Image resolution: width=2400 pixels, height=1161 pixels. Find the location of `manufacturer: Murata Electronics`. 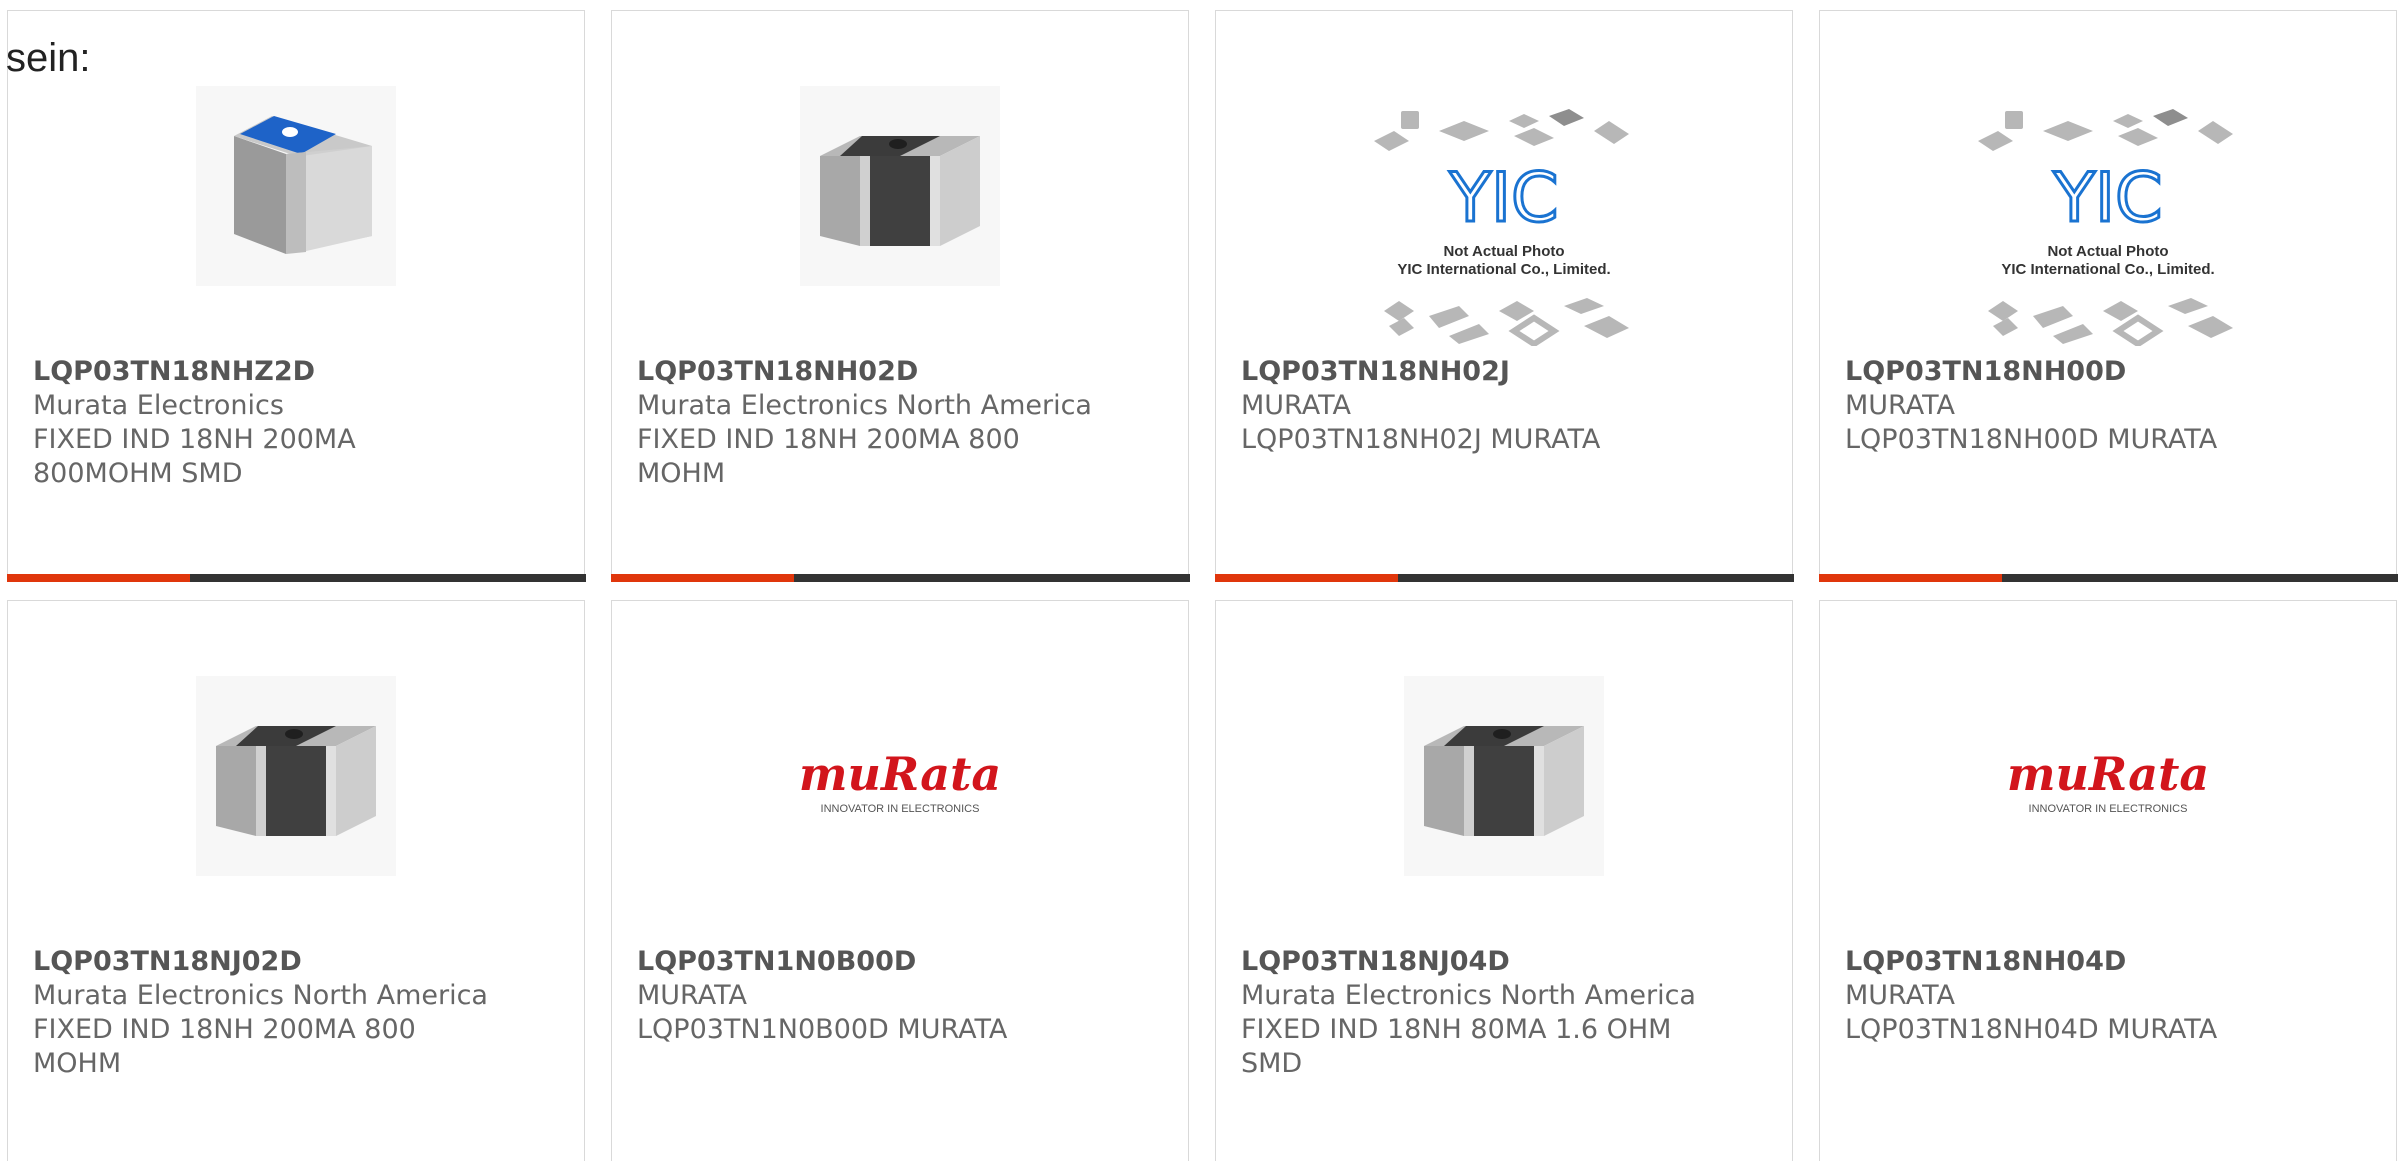

manufacturer: Murata Electronics is located at coordinates (158, 405).